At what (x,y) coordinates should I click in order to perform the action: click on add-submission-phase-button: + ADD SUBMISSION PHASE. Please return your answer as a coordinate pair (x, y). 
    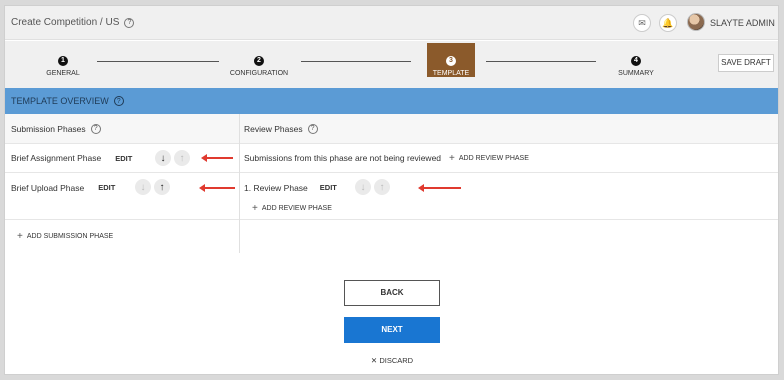
    Looking at the image, I should click on (65, 236).